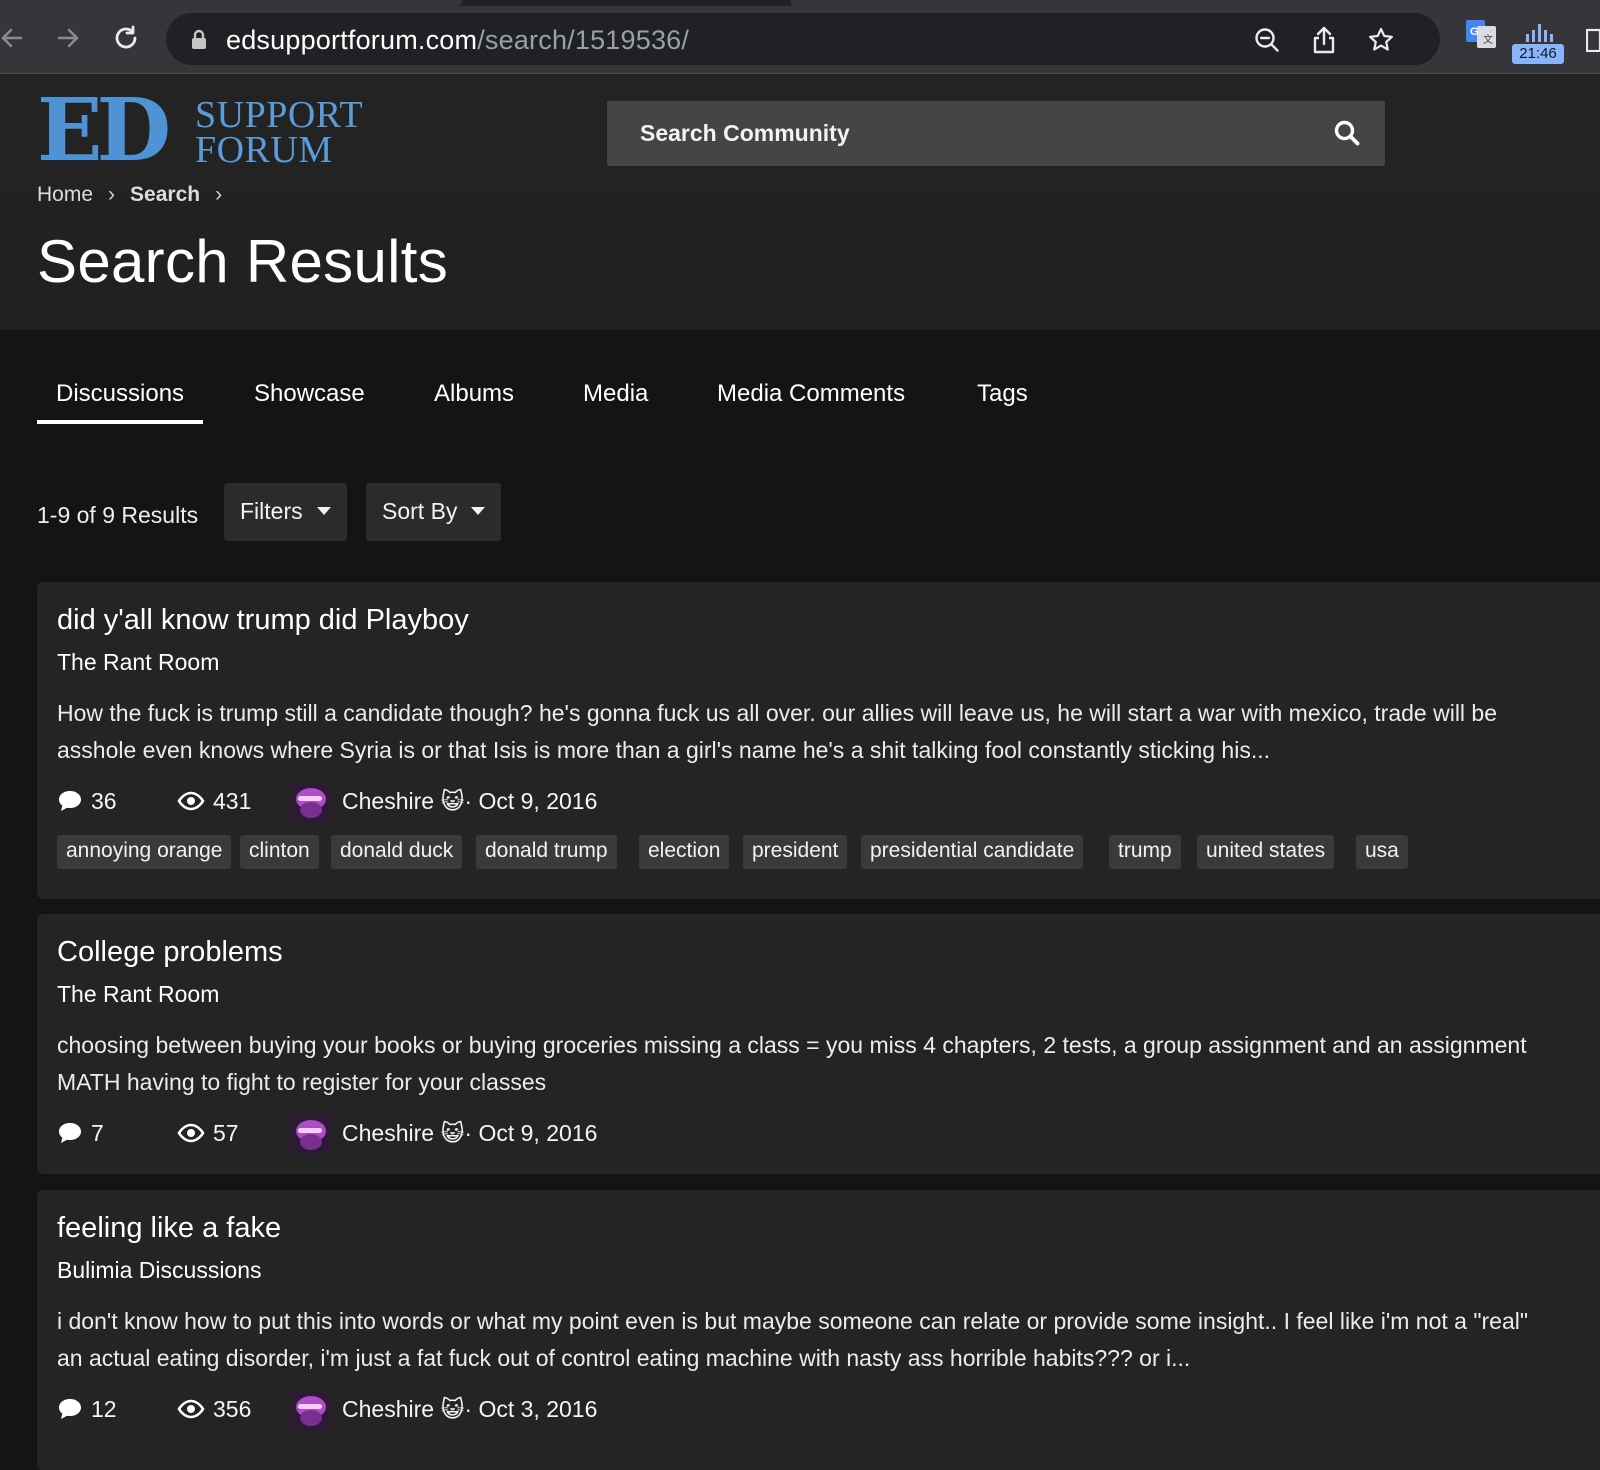 The image size is (1600, 1470). I want to click on bookmark-star-icon, so click(1381, 40).